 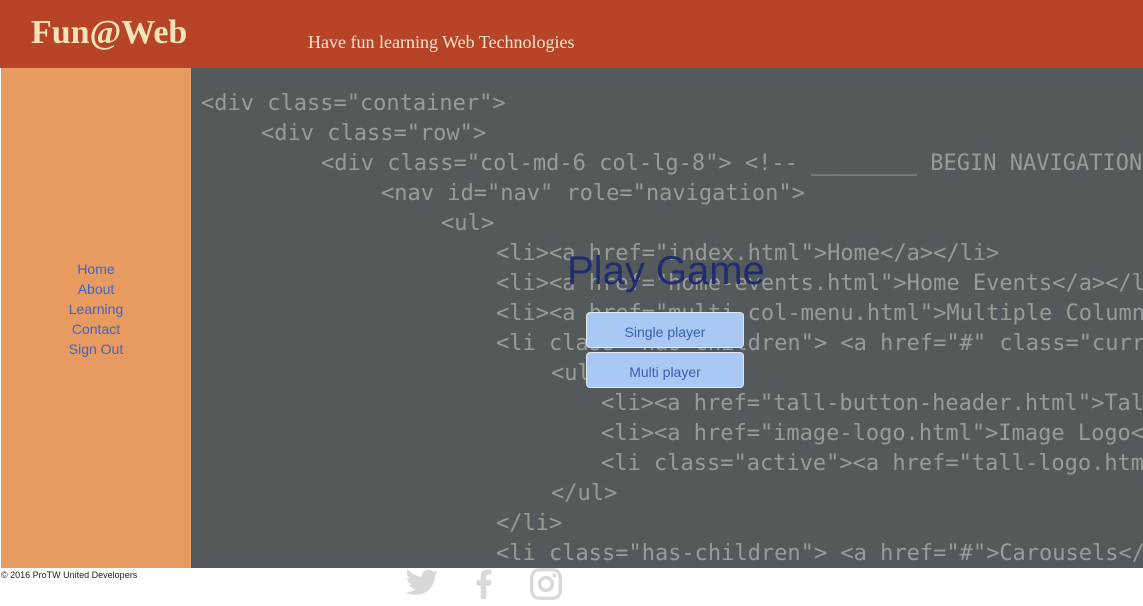 I want to click on single-player-button: Single player, so click(x=665, y=330).